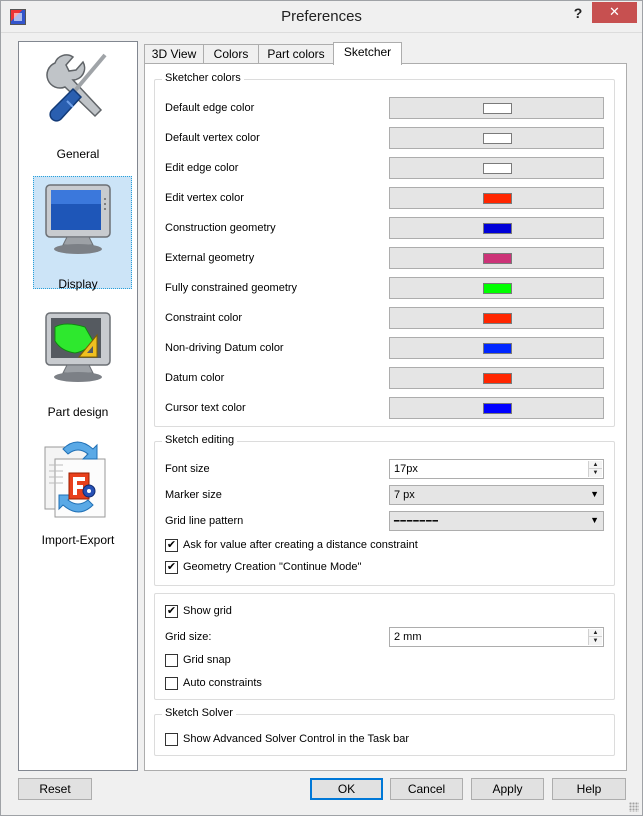 This screenshot has width=643, height=816. Describe the element at coordinates (78, 347) in the screenshot. I see `part-design-icon` at that location.